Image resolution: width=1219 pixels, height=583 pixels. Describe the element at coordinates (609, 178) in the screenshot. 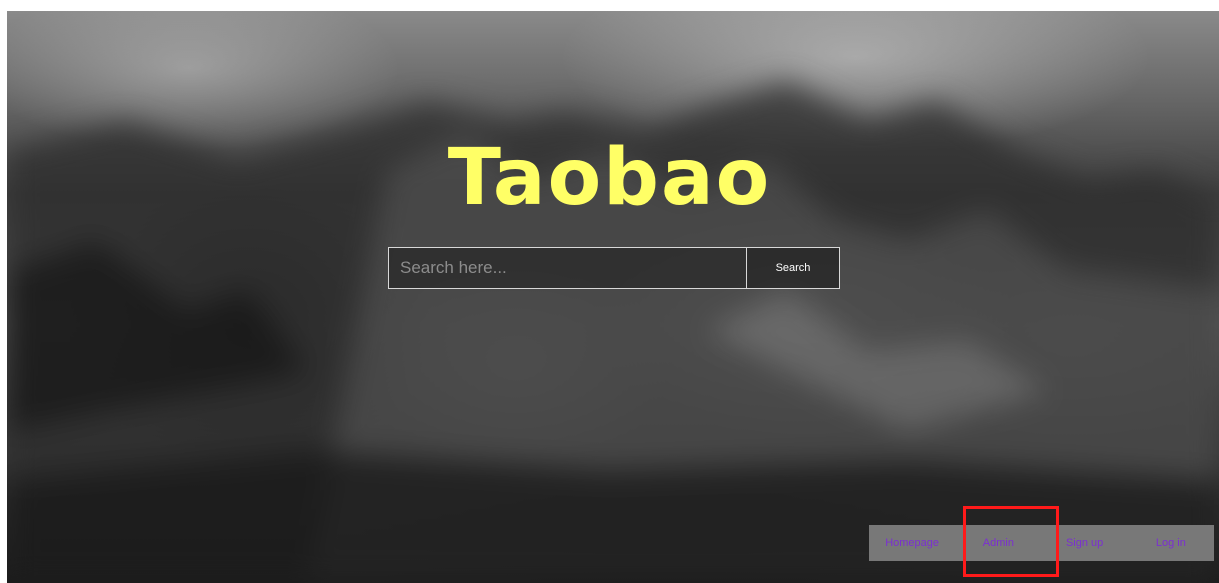

I see `site-title: Taobao` at that location.